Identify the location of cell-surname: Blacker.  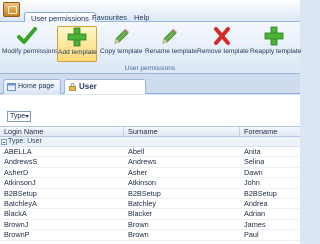
(140, 214).